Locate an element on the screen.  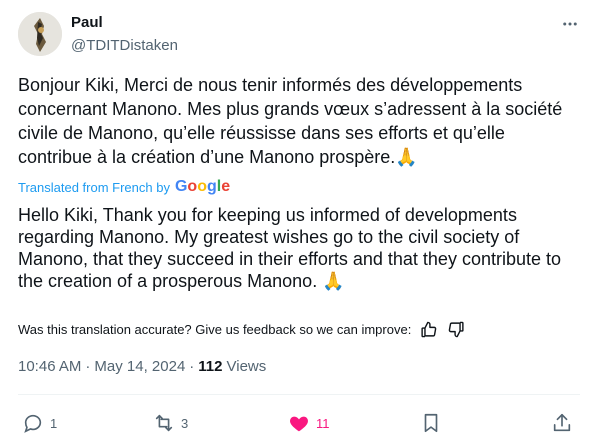
more-icon is located at coordinates (570, 24).